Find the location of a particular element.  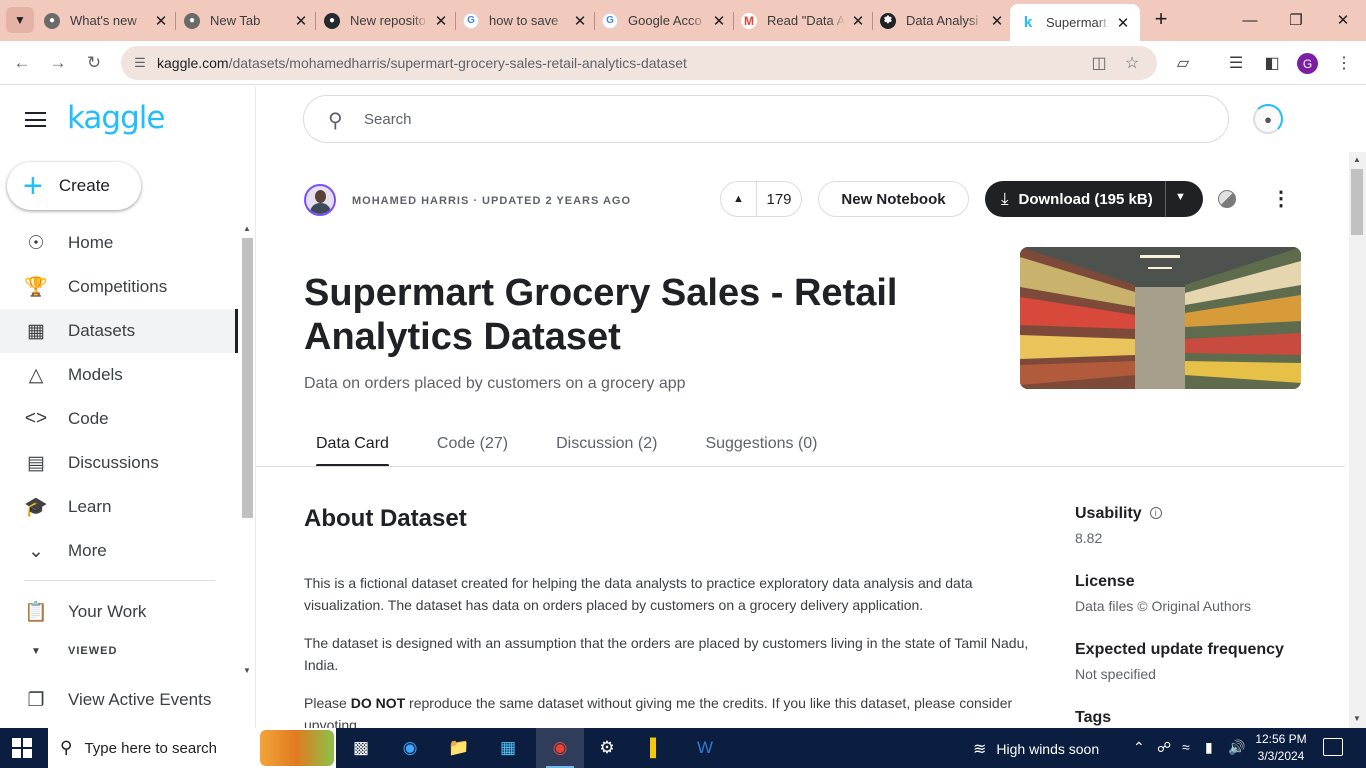

create-button: + Create is located at coordinates (74, 186).